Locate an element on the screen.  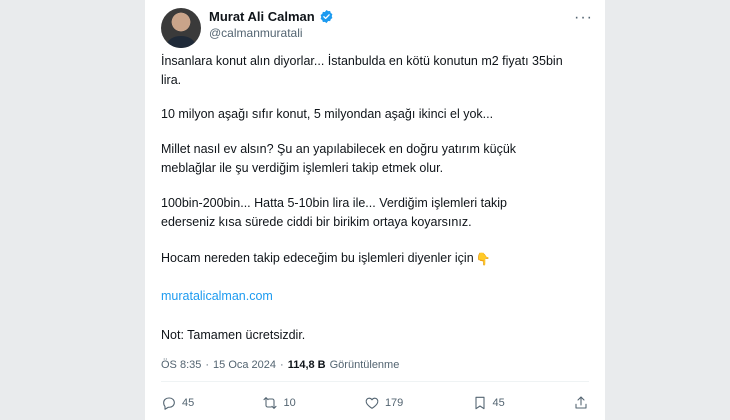
author-handle: @calmanmuratali is located at coordinates (256, 33).